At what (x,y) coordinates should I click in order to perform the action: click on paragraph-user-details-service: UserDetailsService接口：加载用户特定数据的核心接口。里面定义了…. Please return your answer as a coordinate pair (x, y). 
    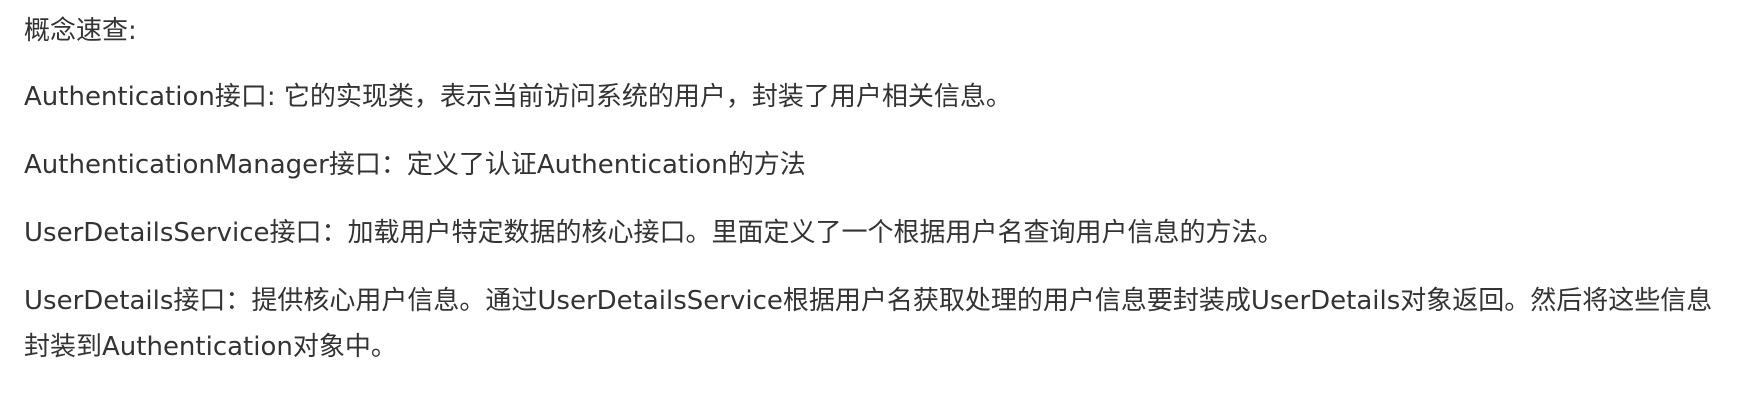
    Looking at the image, I should click on (654, 233).